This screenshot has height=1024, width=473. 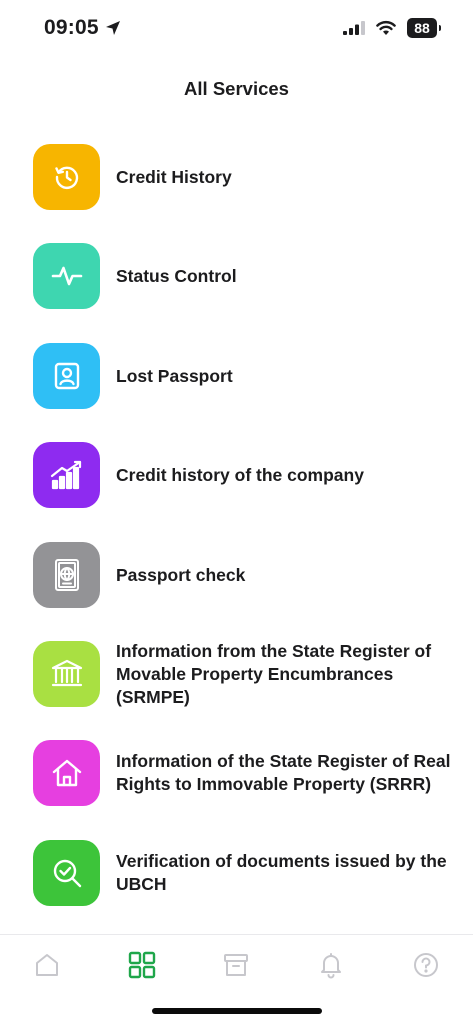 I want to click on tab-home, so click(x=47, y=965).